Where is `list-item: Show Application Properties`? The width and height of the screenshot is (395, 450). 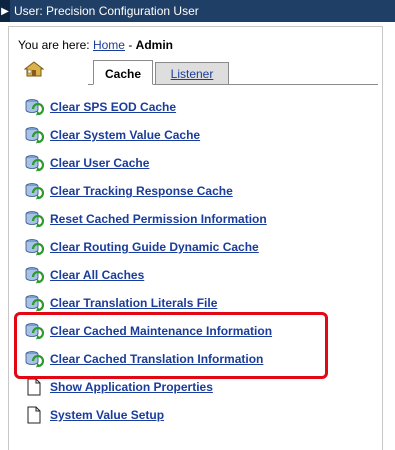 list-item: Show Application Properties is located at coordinates (118, 387).